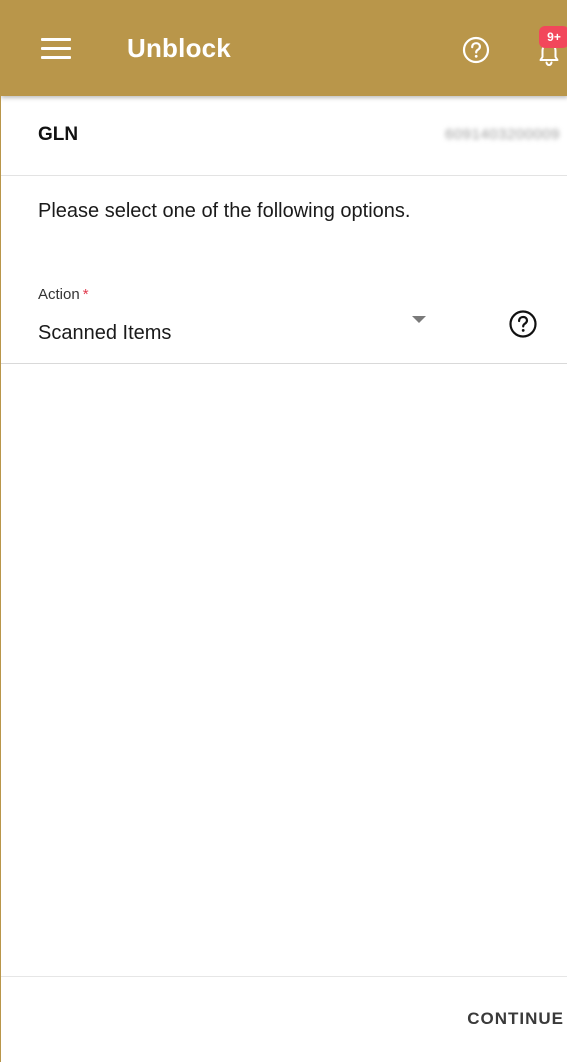  I want to click on gln-value: 6091403200009, so click(502, 134).